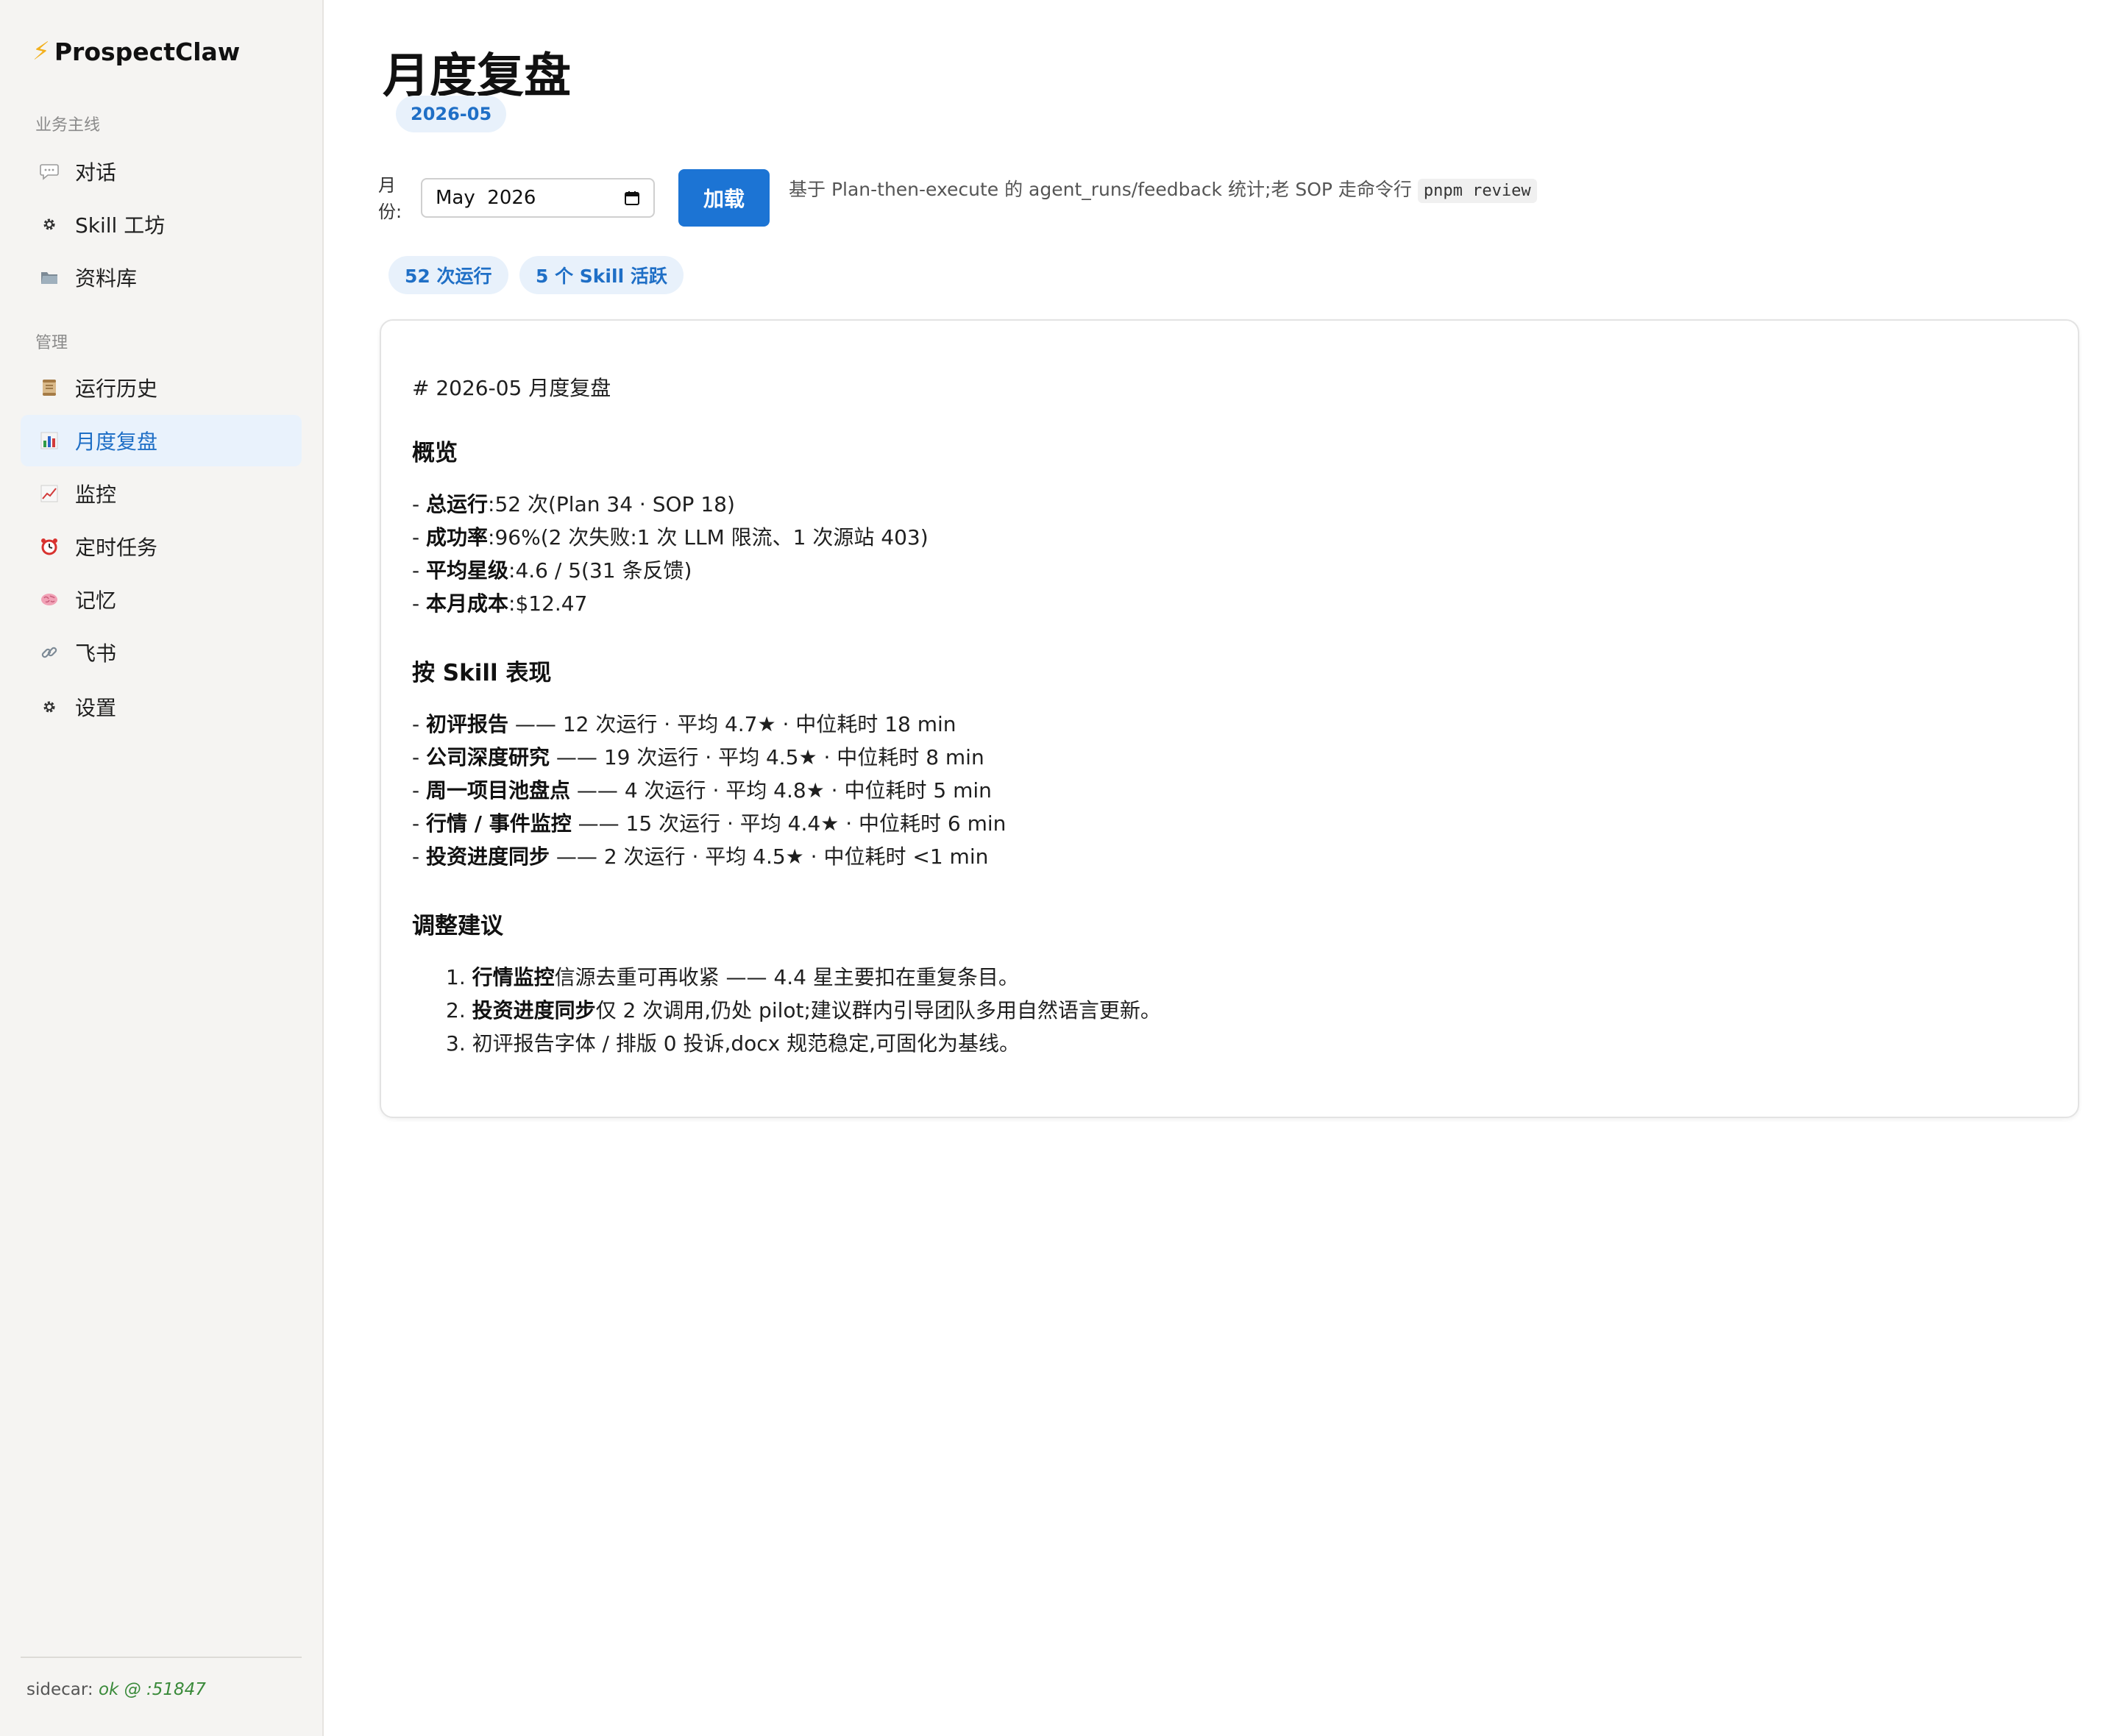 Image resolution: width=2119 pixels, height=1736 pixels. What do you see at coordinates (116, 548) in the screenshot?
I see `sidebar-item-label: 定时任务` at bounding box center [116, 548].